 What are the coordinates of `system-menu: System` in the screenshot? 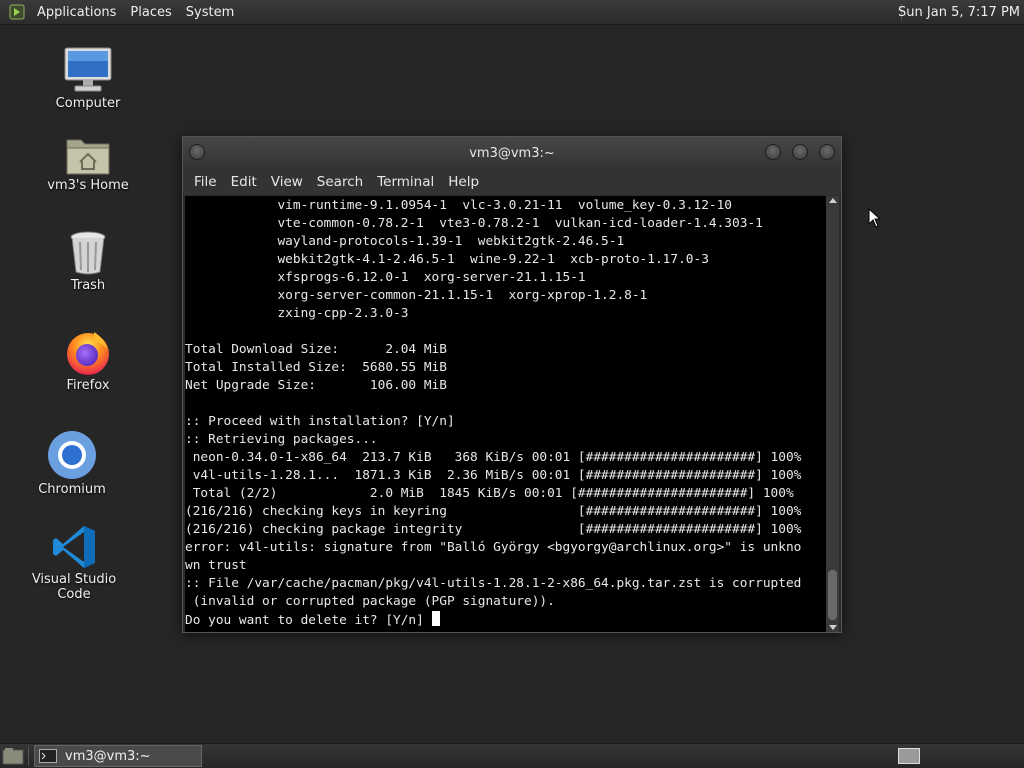 It's located at (210, 12).